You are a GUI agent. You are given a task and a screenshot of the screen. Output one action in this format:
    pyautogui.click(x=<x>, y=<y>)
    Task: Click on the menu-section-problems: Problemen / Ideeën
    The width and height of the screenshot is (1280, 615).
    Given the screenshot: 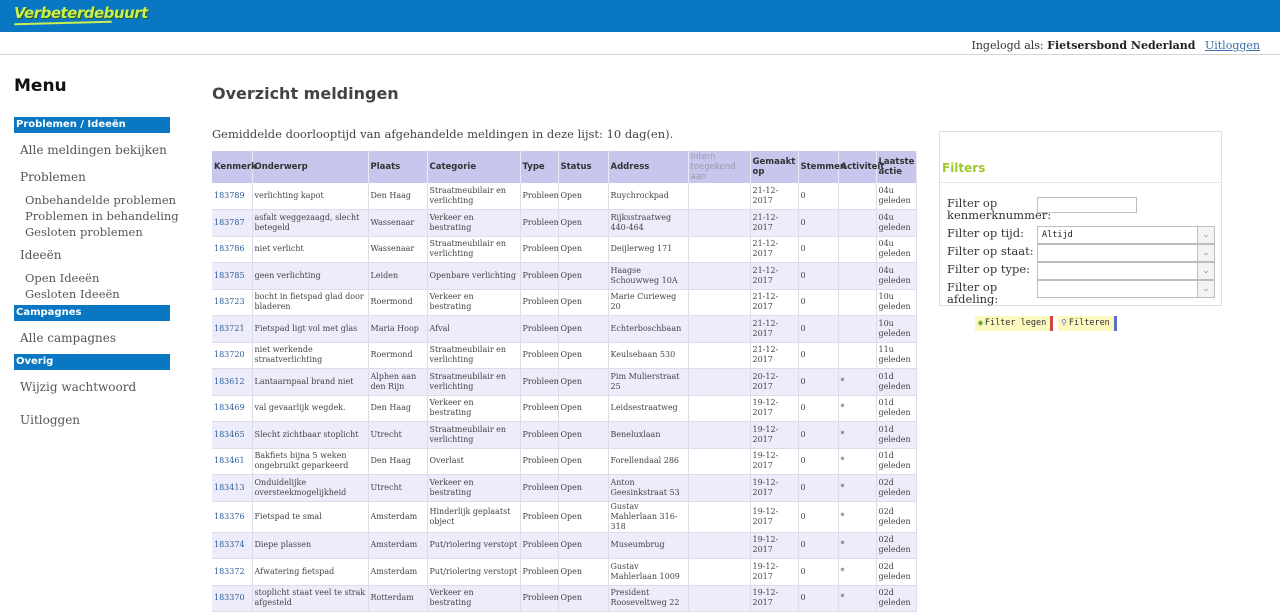 What is the action you would take?
    pyautogui.click(x=92, y=125)
    